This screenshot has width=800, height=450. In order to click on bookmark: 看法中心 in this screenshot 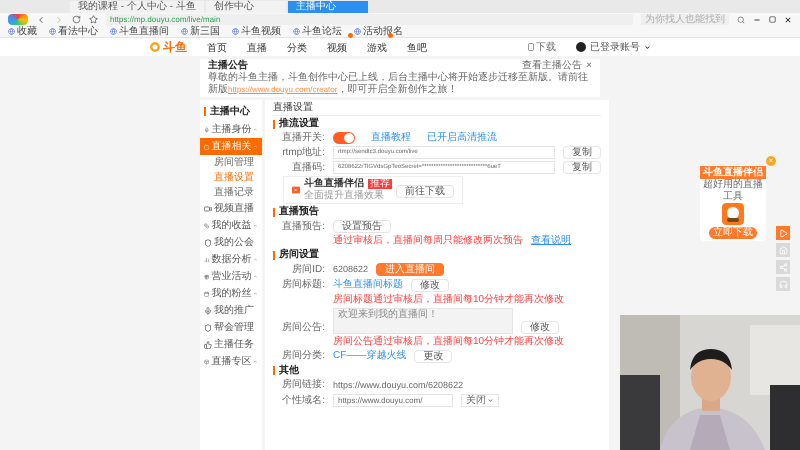, I will do `click(78, 32)`.